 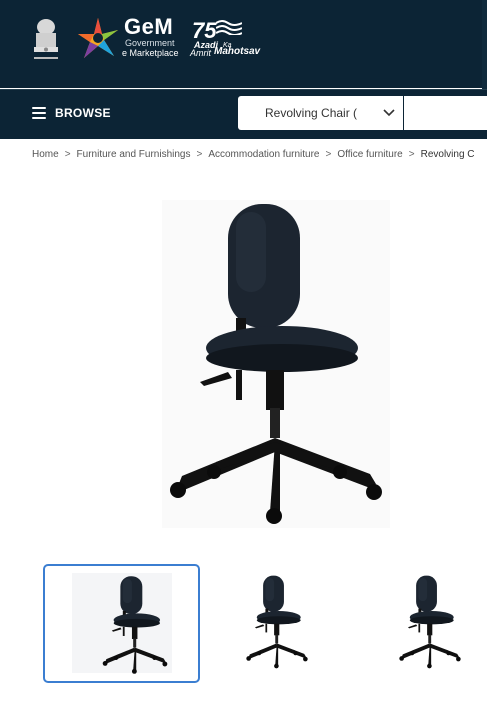 What do you see at coordinates (445, 113) in the screenshot?
I see `search-input` at bounding box center [445, 113].